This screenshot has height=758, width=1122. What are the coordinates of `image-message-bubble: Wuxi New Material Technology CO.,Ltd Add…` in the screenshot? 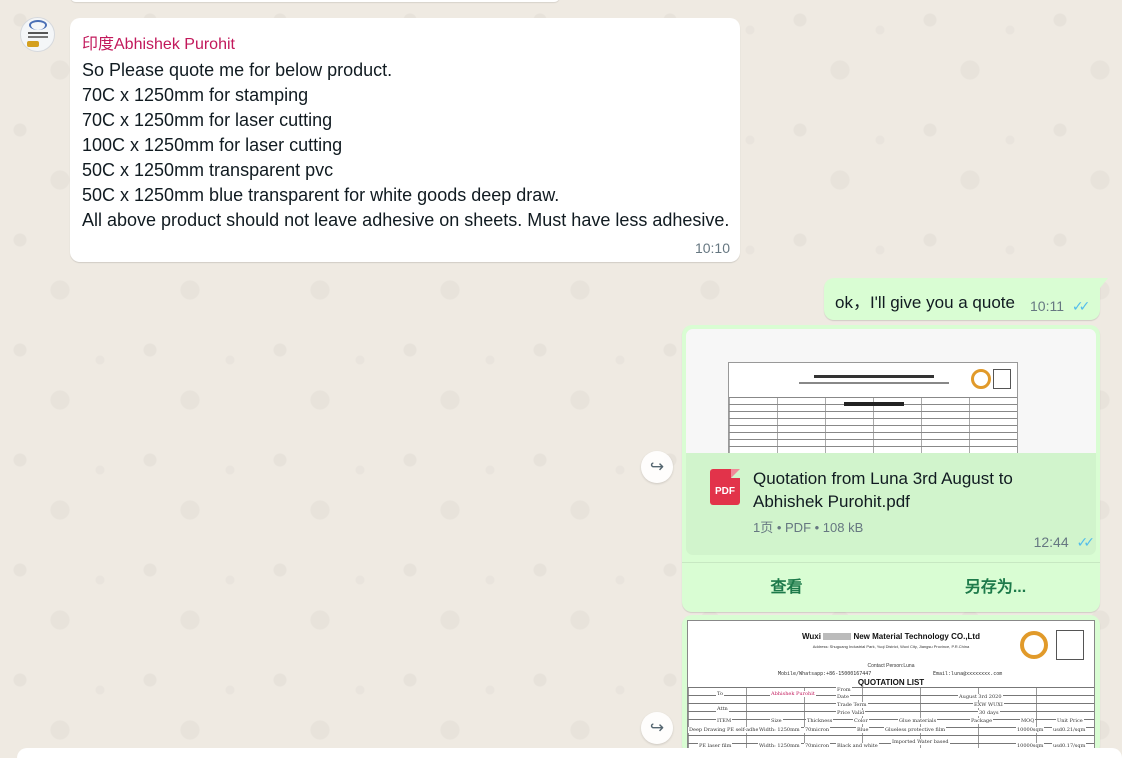 It's located at (891, 685).